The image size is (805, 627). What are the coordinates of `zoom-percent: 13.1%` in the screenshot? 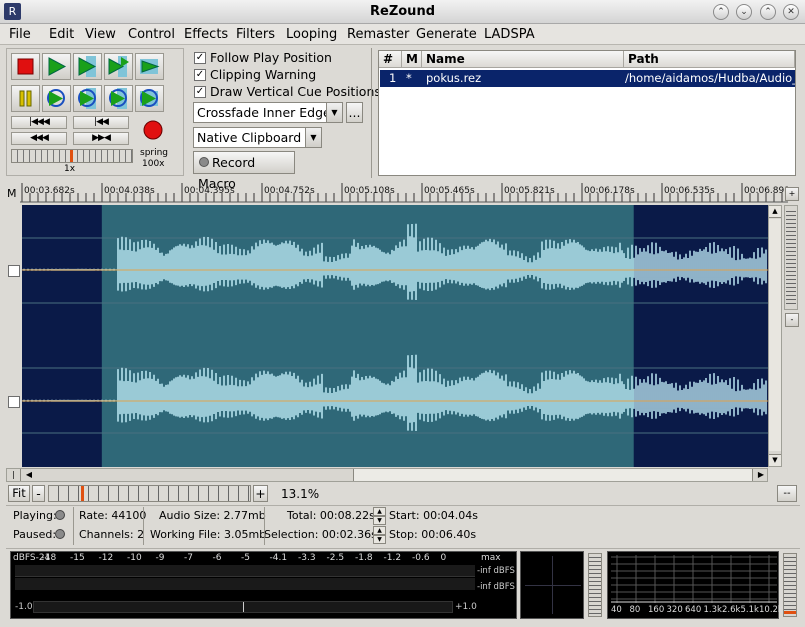 It's located at (300, 494).